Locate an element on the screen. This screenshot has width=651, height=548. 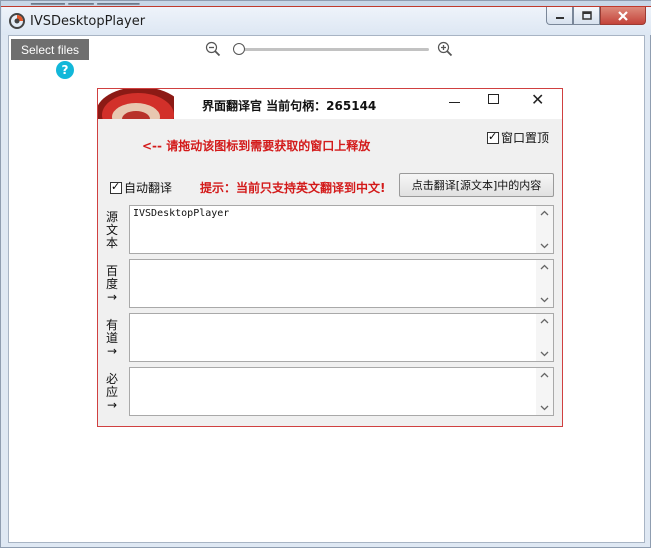
zoom-out-icon is located at coordinates (213, 49).